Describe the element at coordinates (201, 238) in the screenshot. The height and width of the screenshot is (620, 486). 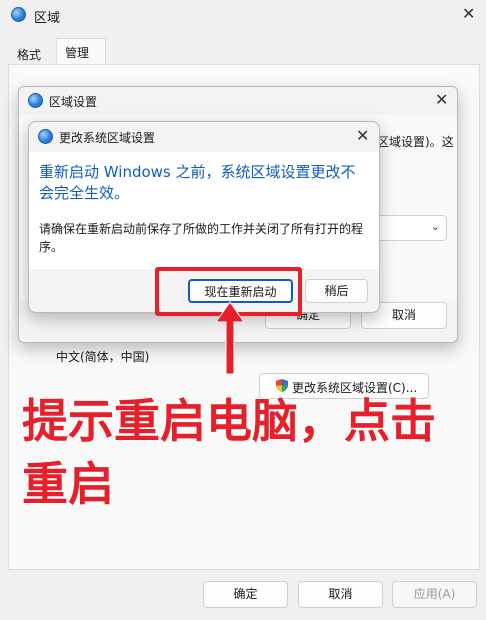
I see `restart-message: 请确保在重新启动前保存了所做的工作并关闭了所有打开的程序。` at that location.